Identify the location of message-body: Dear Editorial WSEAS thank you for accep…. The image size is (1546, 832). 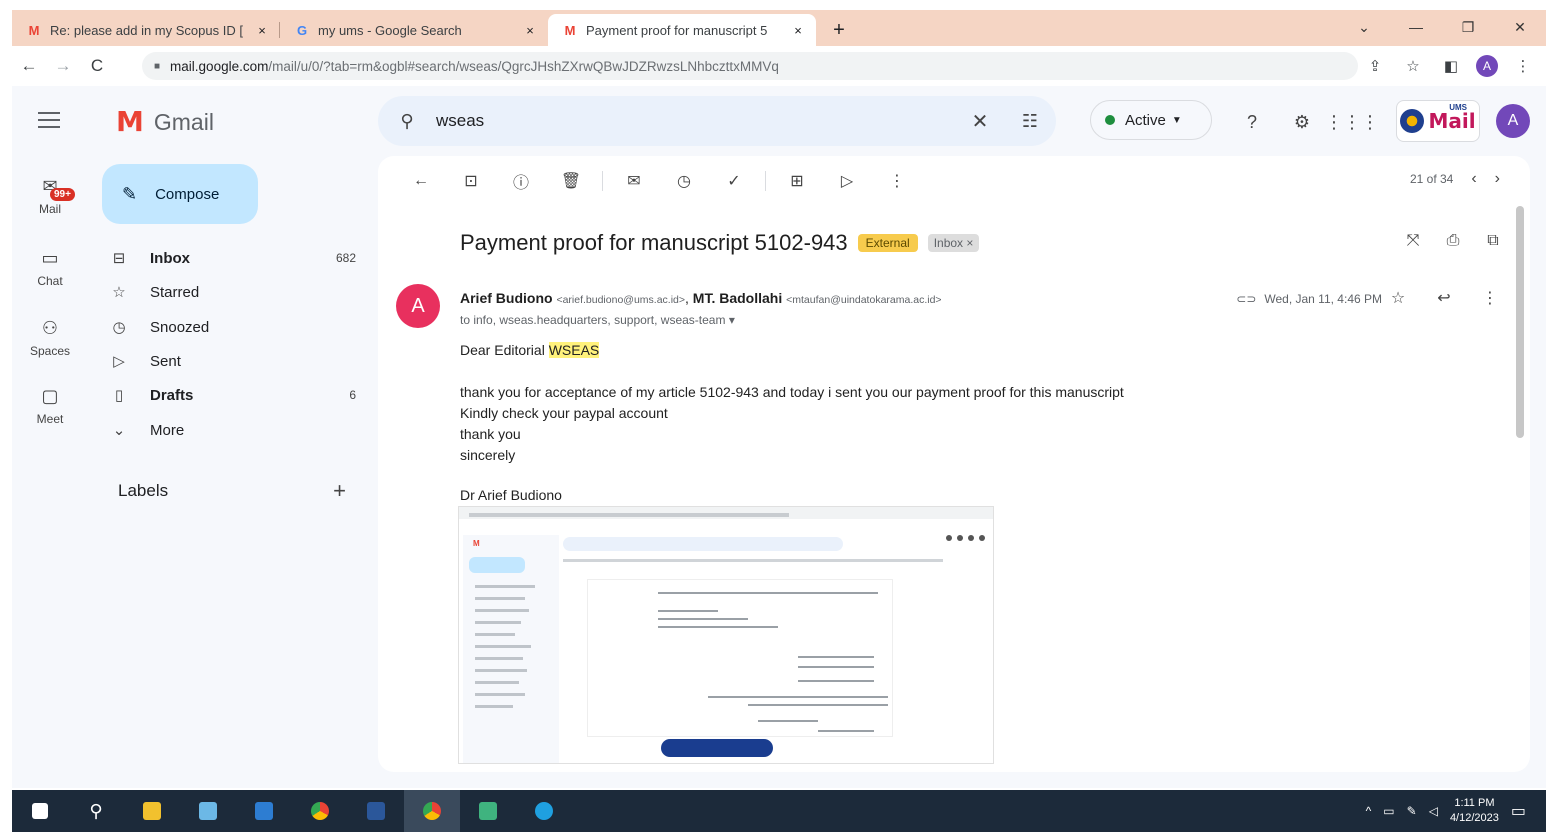
(792, 403).